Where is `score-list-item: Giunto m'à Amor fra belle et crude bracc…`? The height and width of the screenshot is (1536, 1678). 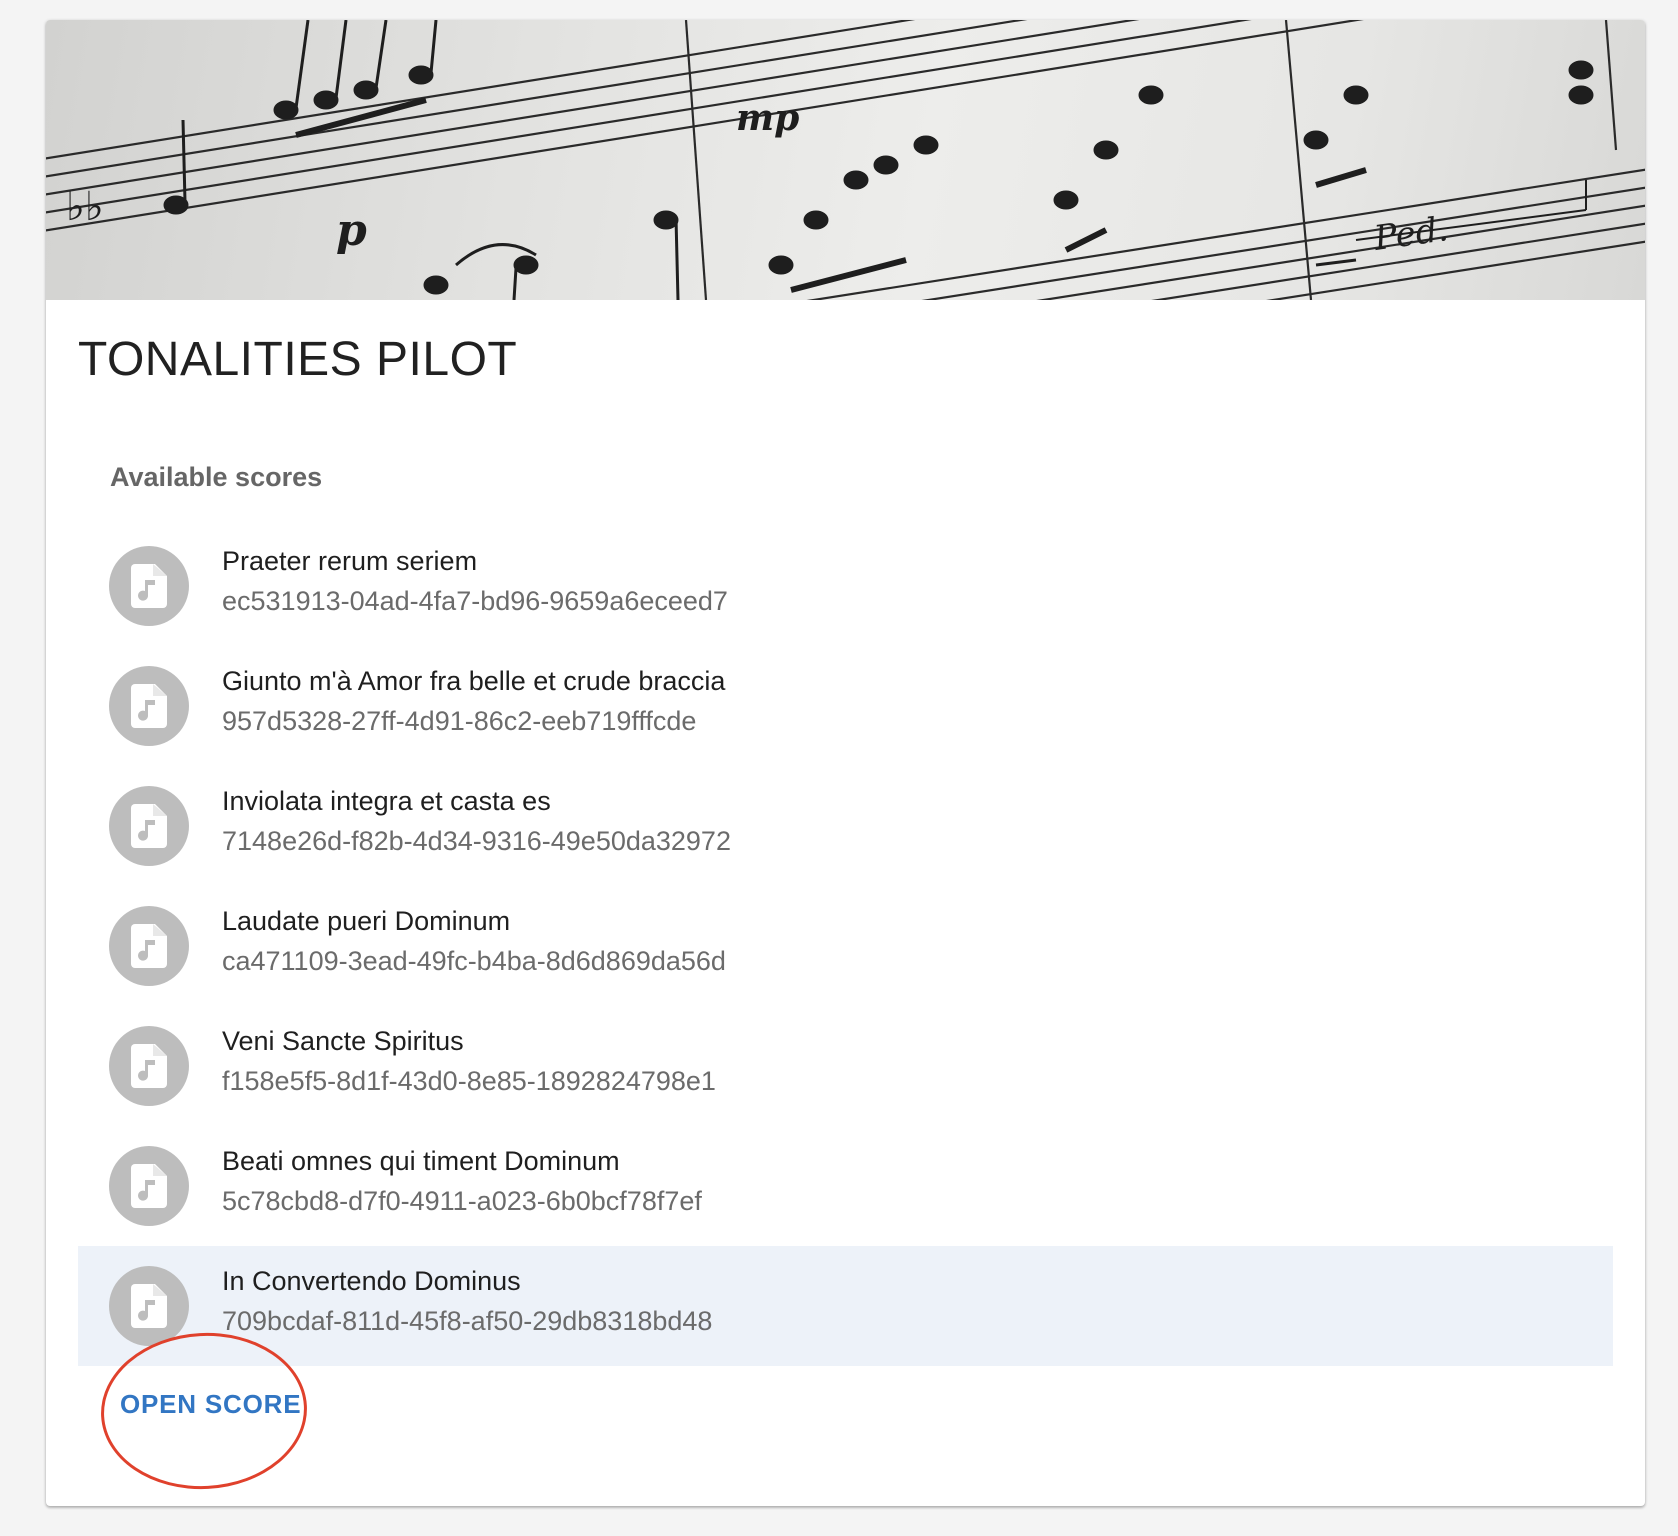 score-list-item: Giunto m'à Amor fra belle et crude bracc… is located at coordinates (845, 706).